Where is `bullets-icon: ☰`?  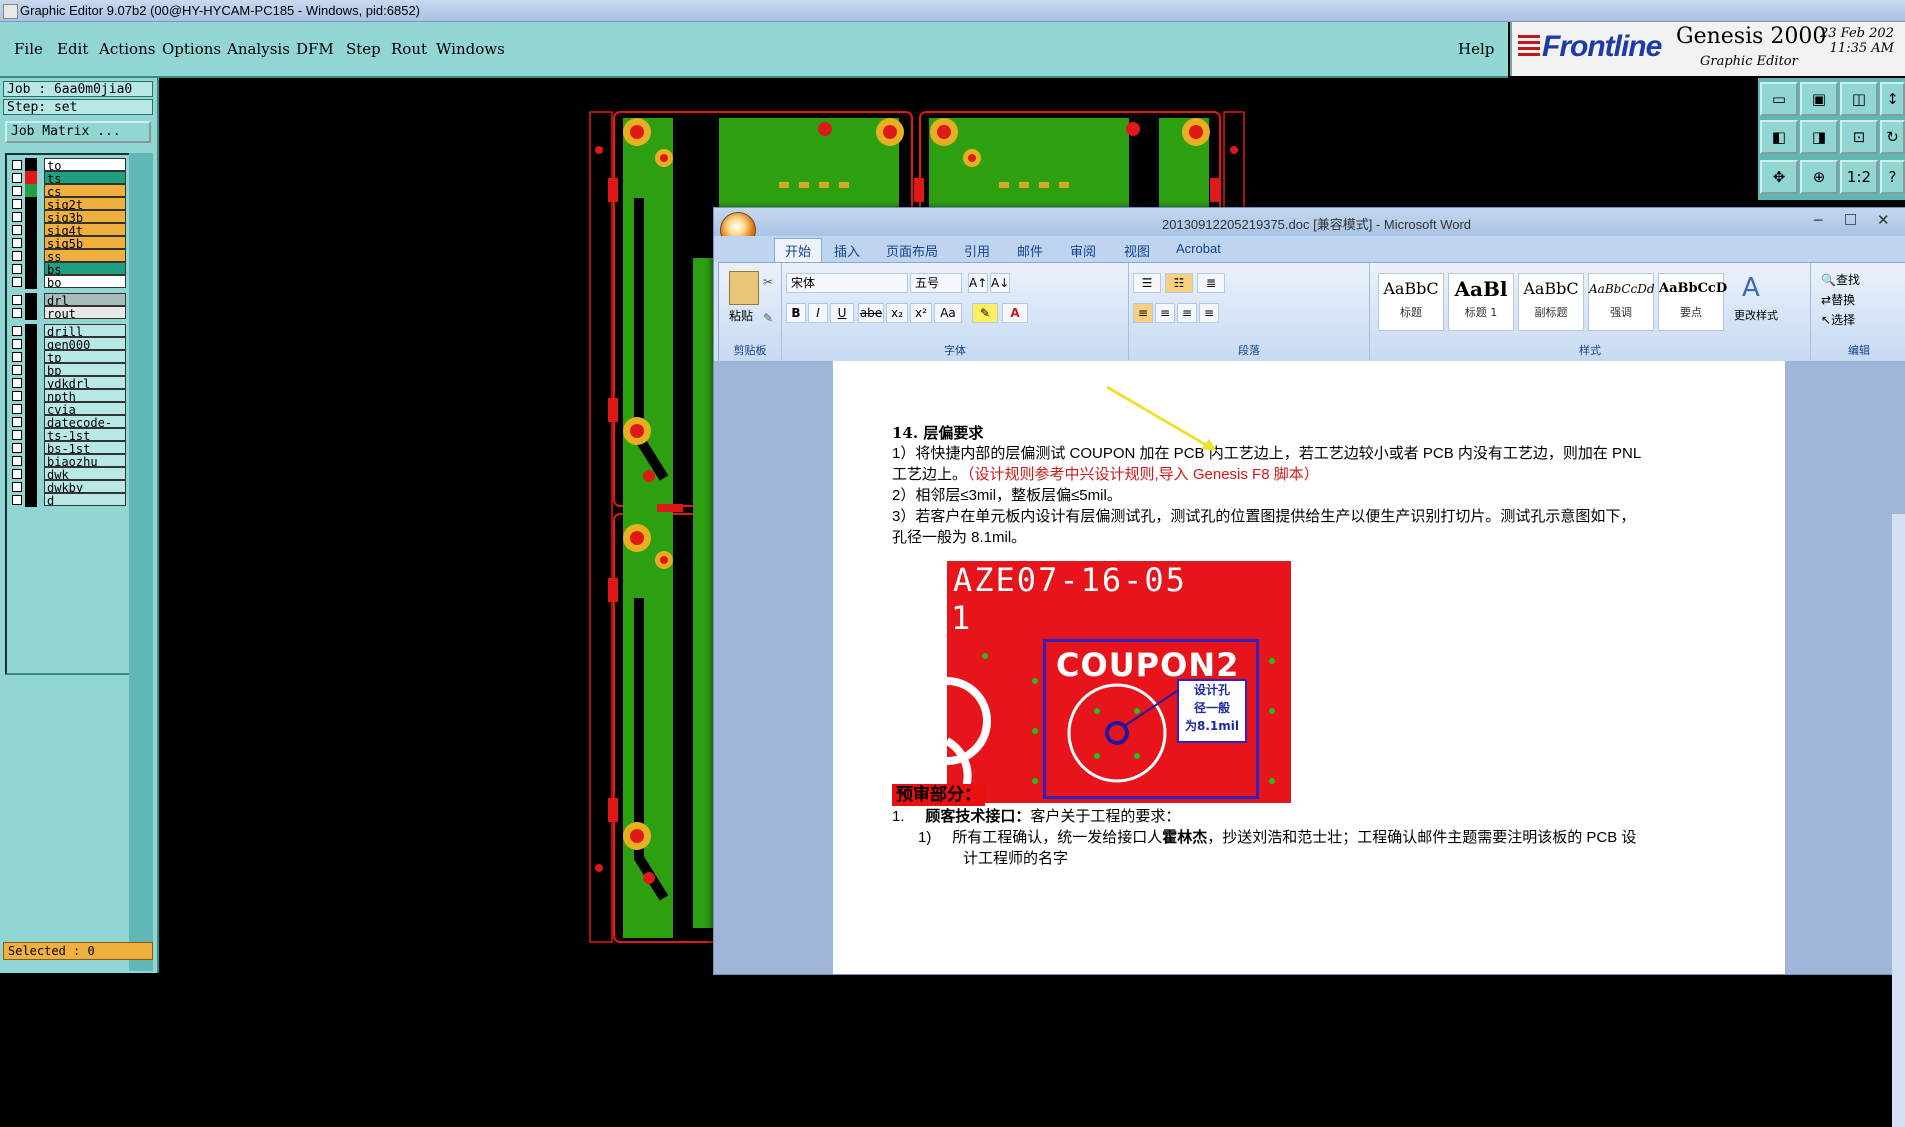
bullets-icon: ☰ is located at coordinates (1147, 283).